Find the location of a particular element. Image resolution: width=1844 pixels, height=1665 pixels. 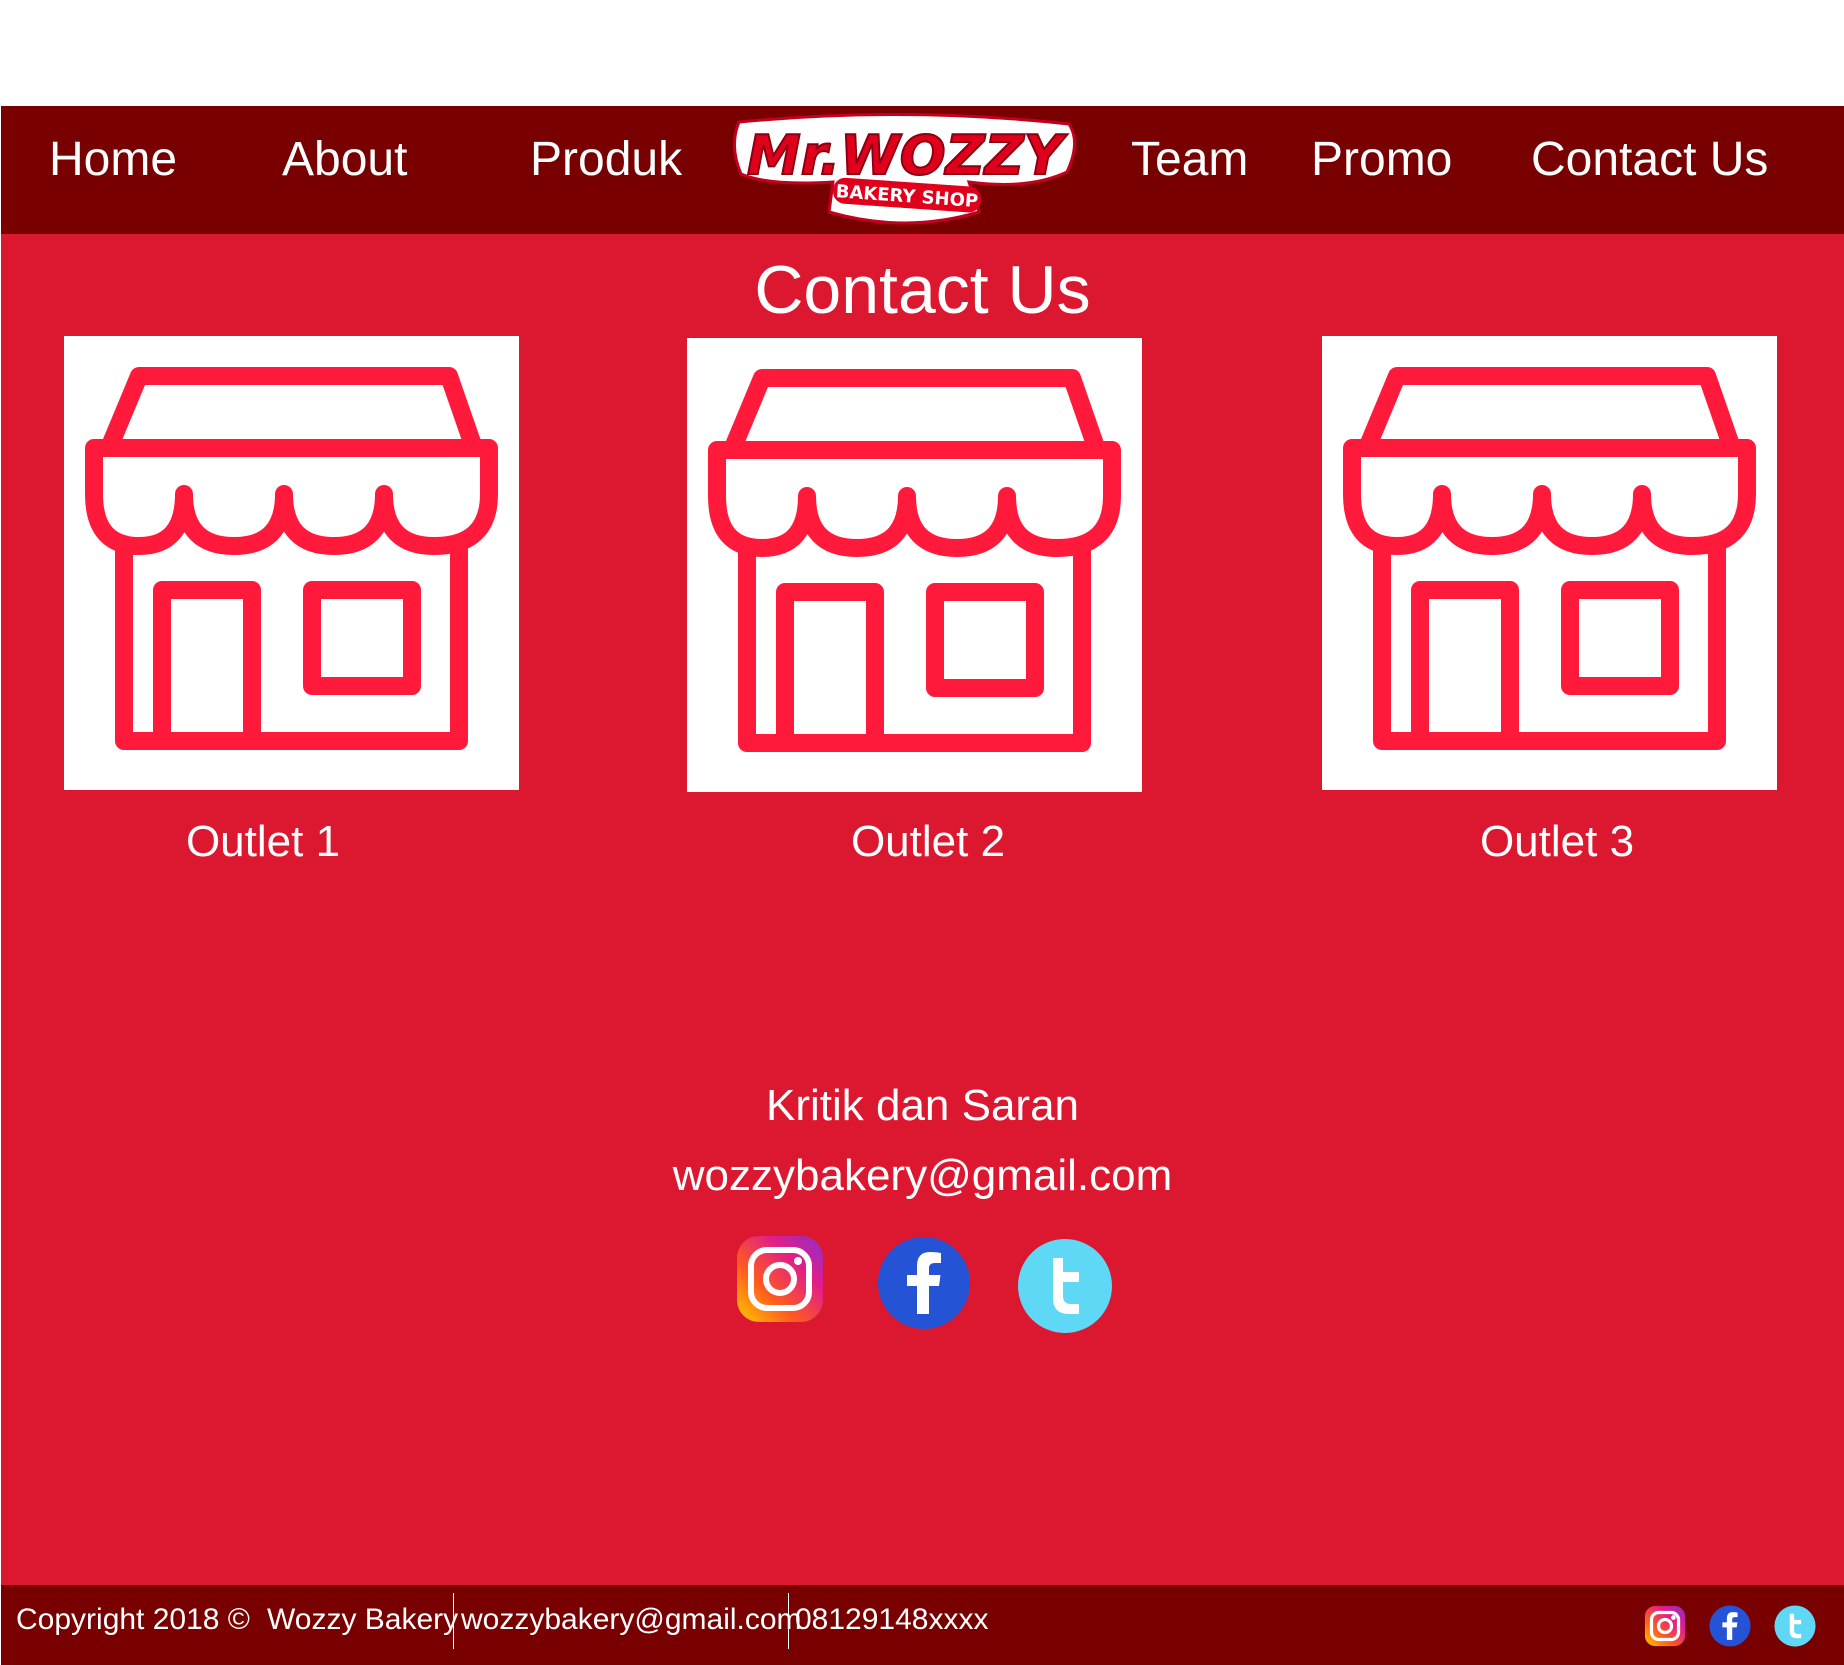

outlet-label-3: Outlet 3 is located at coordinates (1557, 841).